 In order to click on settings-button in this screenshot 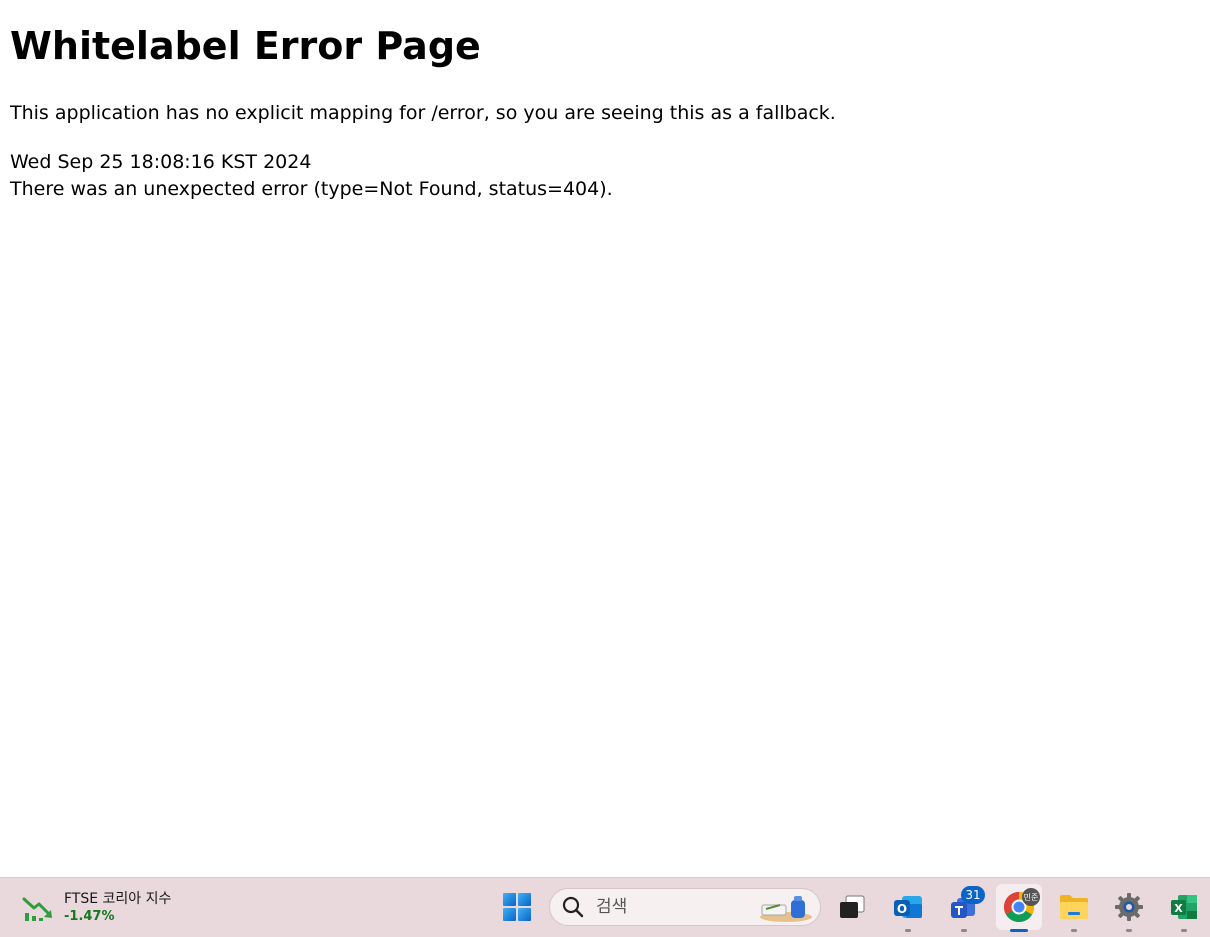, I will do `click(1129, 908)`.